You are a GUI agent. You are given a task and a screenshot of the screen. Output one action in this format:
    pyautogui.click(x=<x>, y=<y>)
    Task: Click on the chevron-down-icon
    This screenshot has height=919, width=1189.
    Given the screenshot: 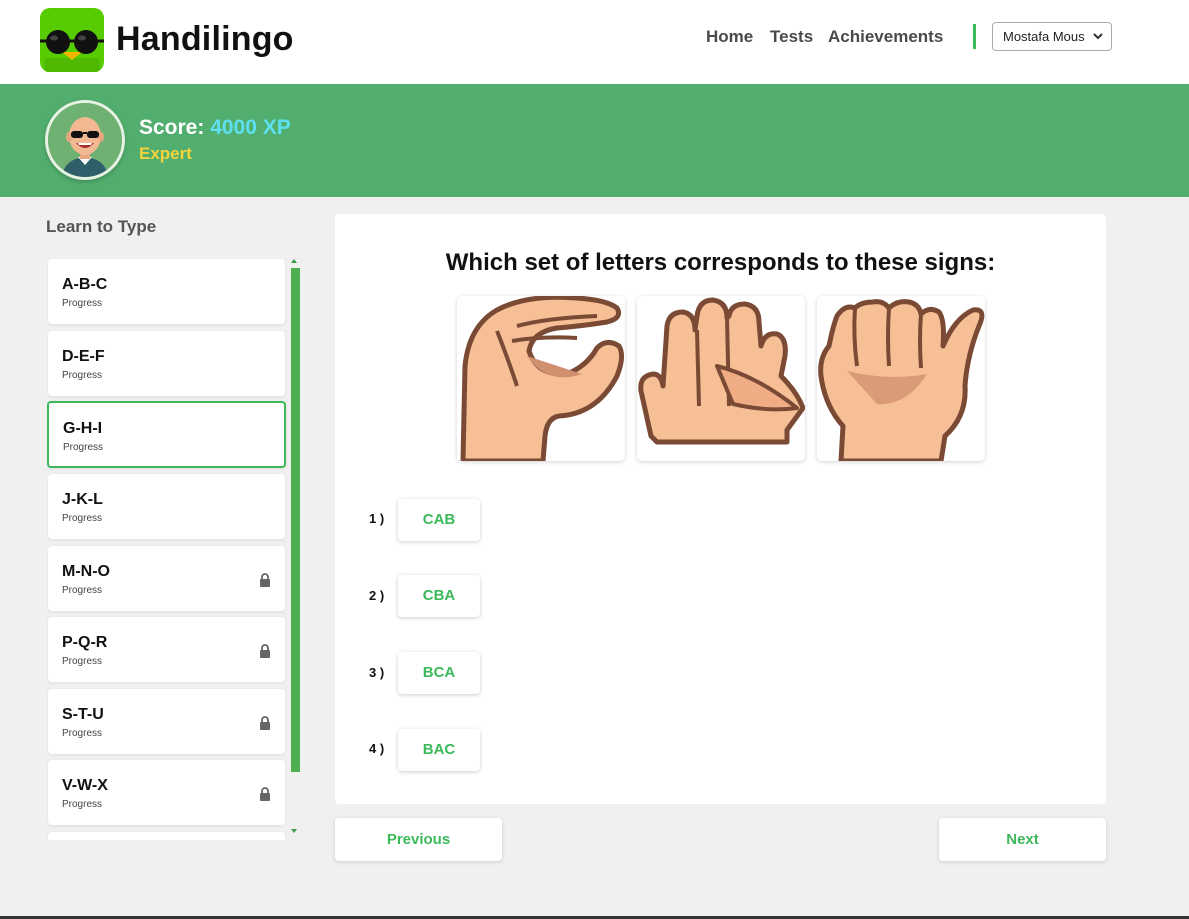 What is the action you would take?
    pyautogui.click(x=1098, y=36)
    